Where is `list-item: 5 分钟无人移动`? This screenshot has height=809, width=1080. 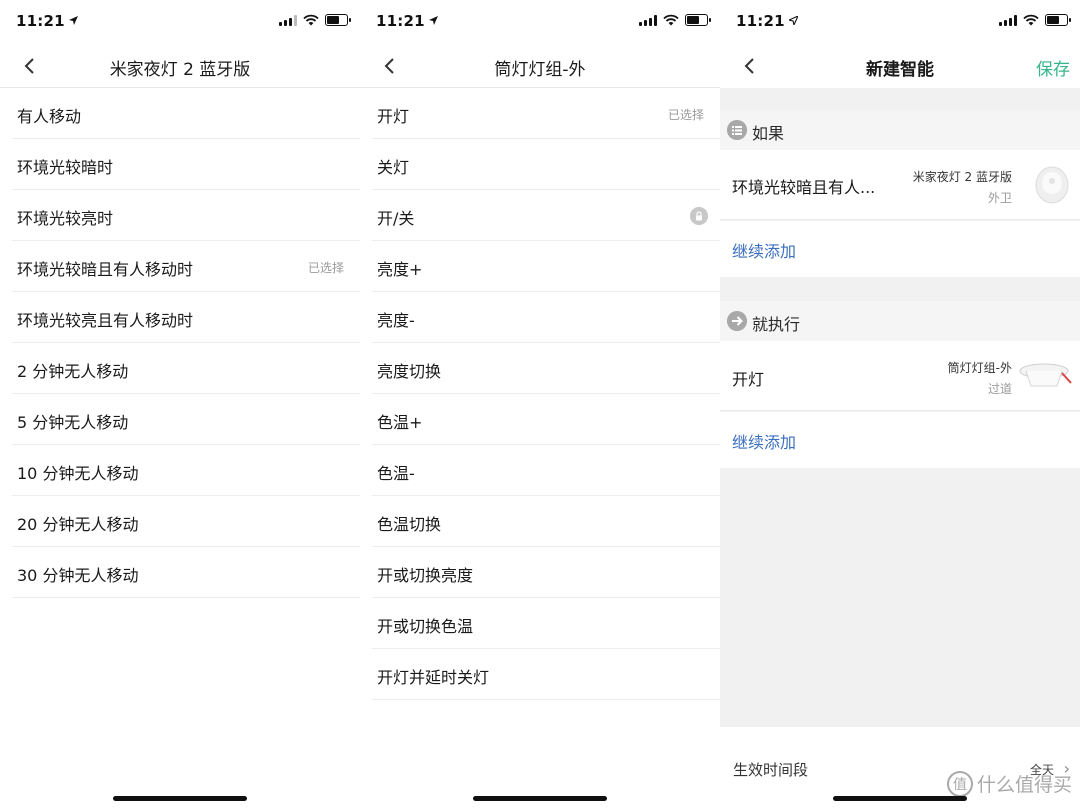
list-item: 5 分钟无人移动 is located at coordinates (186, 419).